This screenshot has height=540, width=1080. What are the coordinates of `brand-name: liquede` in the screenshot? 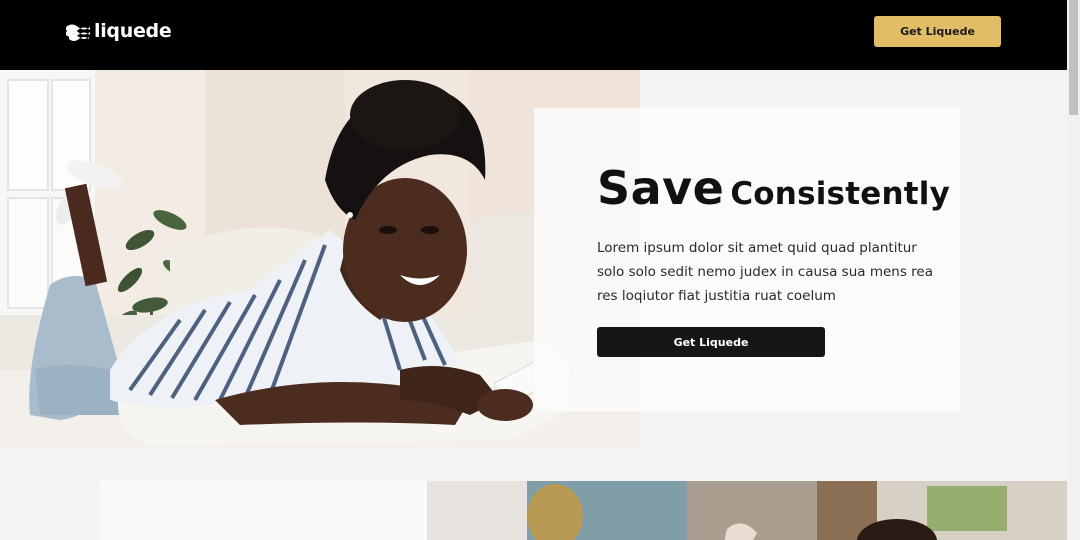 It's located at (133, 31).